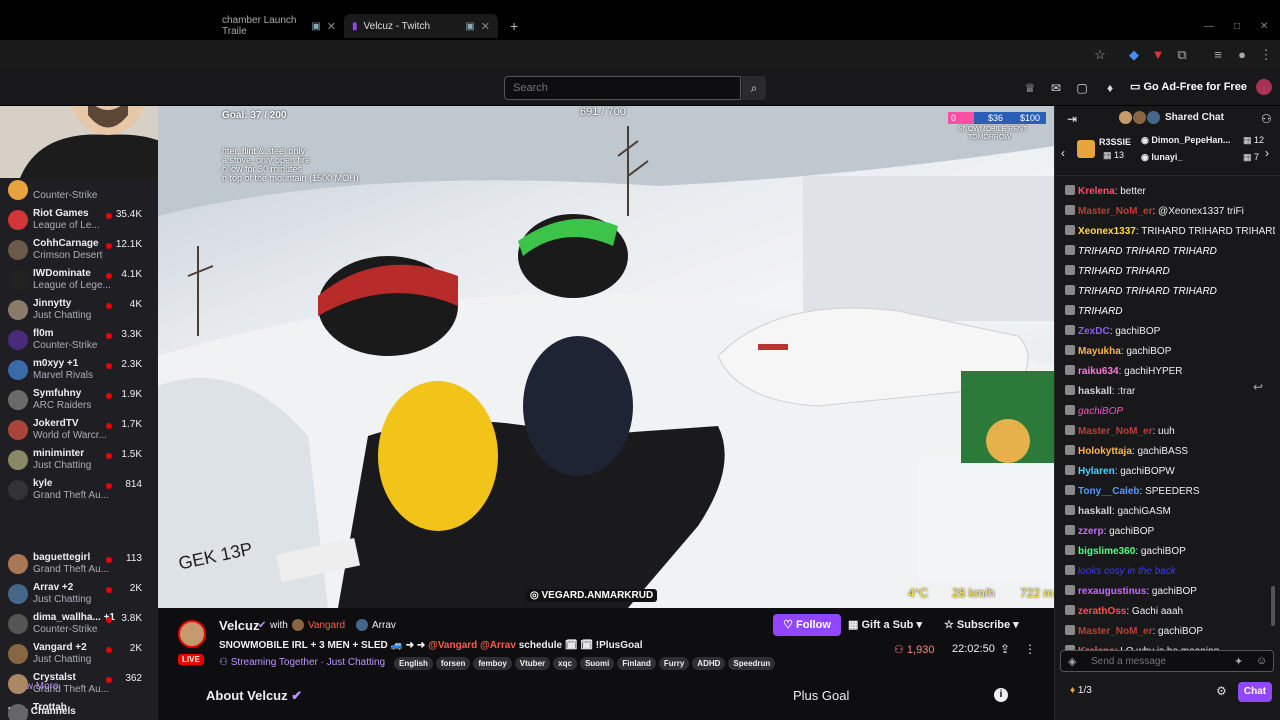 The image size is (1280, 720). What do you see at coordinates (413, 663) in the screenshot?
I see `stream-tag: English` at bounding box center [413, 663].